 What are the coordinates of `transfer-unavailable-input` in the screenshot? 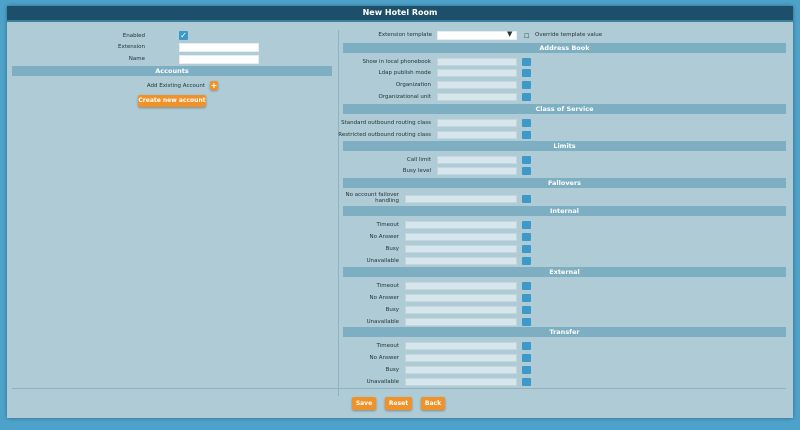 It's located at (461, 382).